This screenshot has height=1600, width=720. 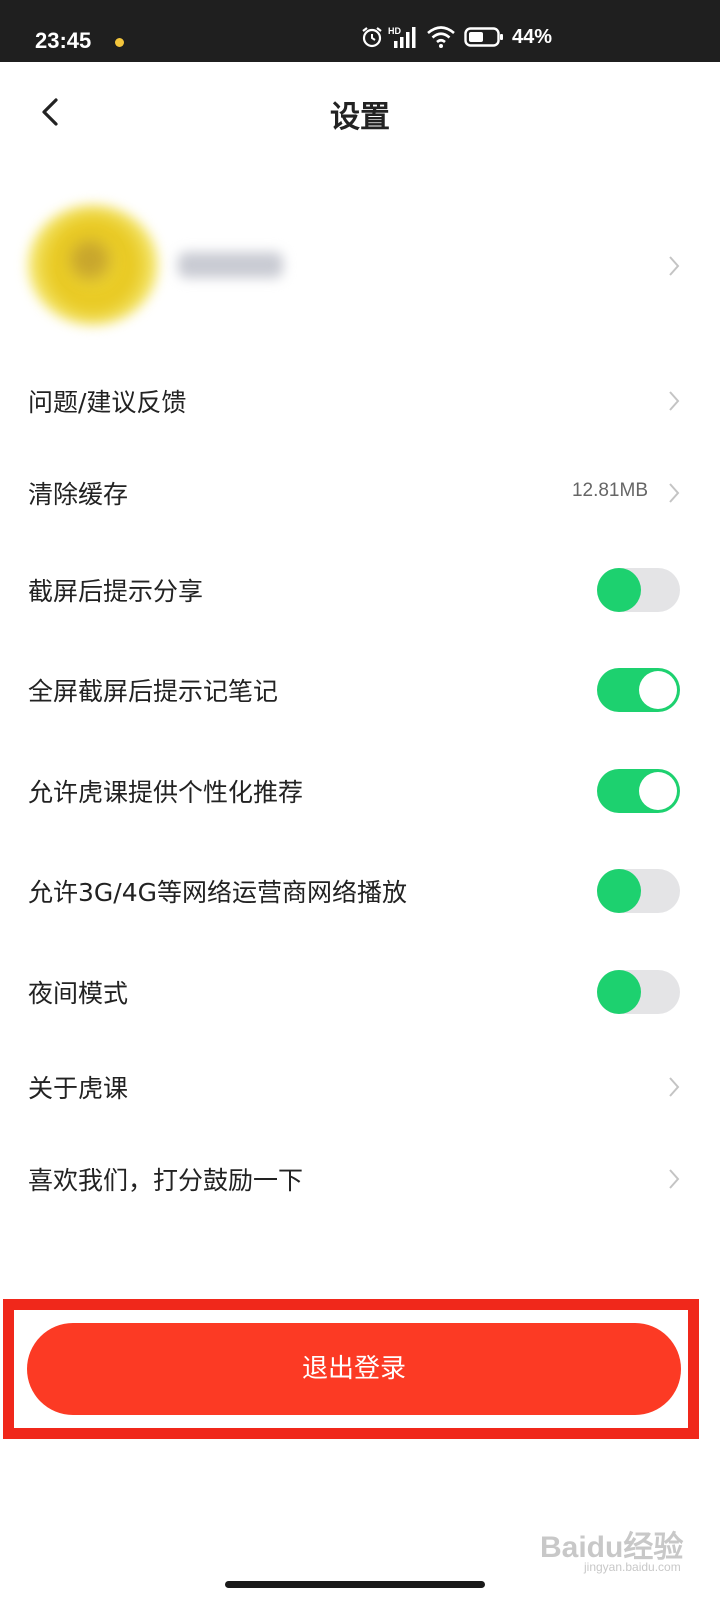 What do you see at coordinates (372, 37) in the screenshot?
I see `alarm-icon` at bounding box center [372, 37].